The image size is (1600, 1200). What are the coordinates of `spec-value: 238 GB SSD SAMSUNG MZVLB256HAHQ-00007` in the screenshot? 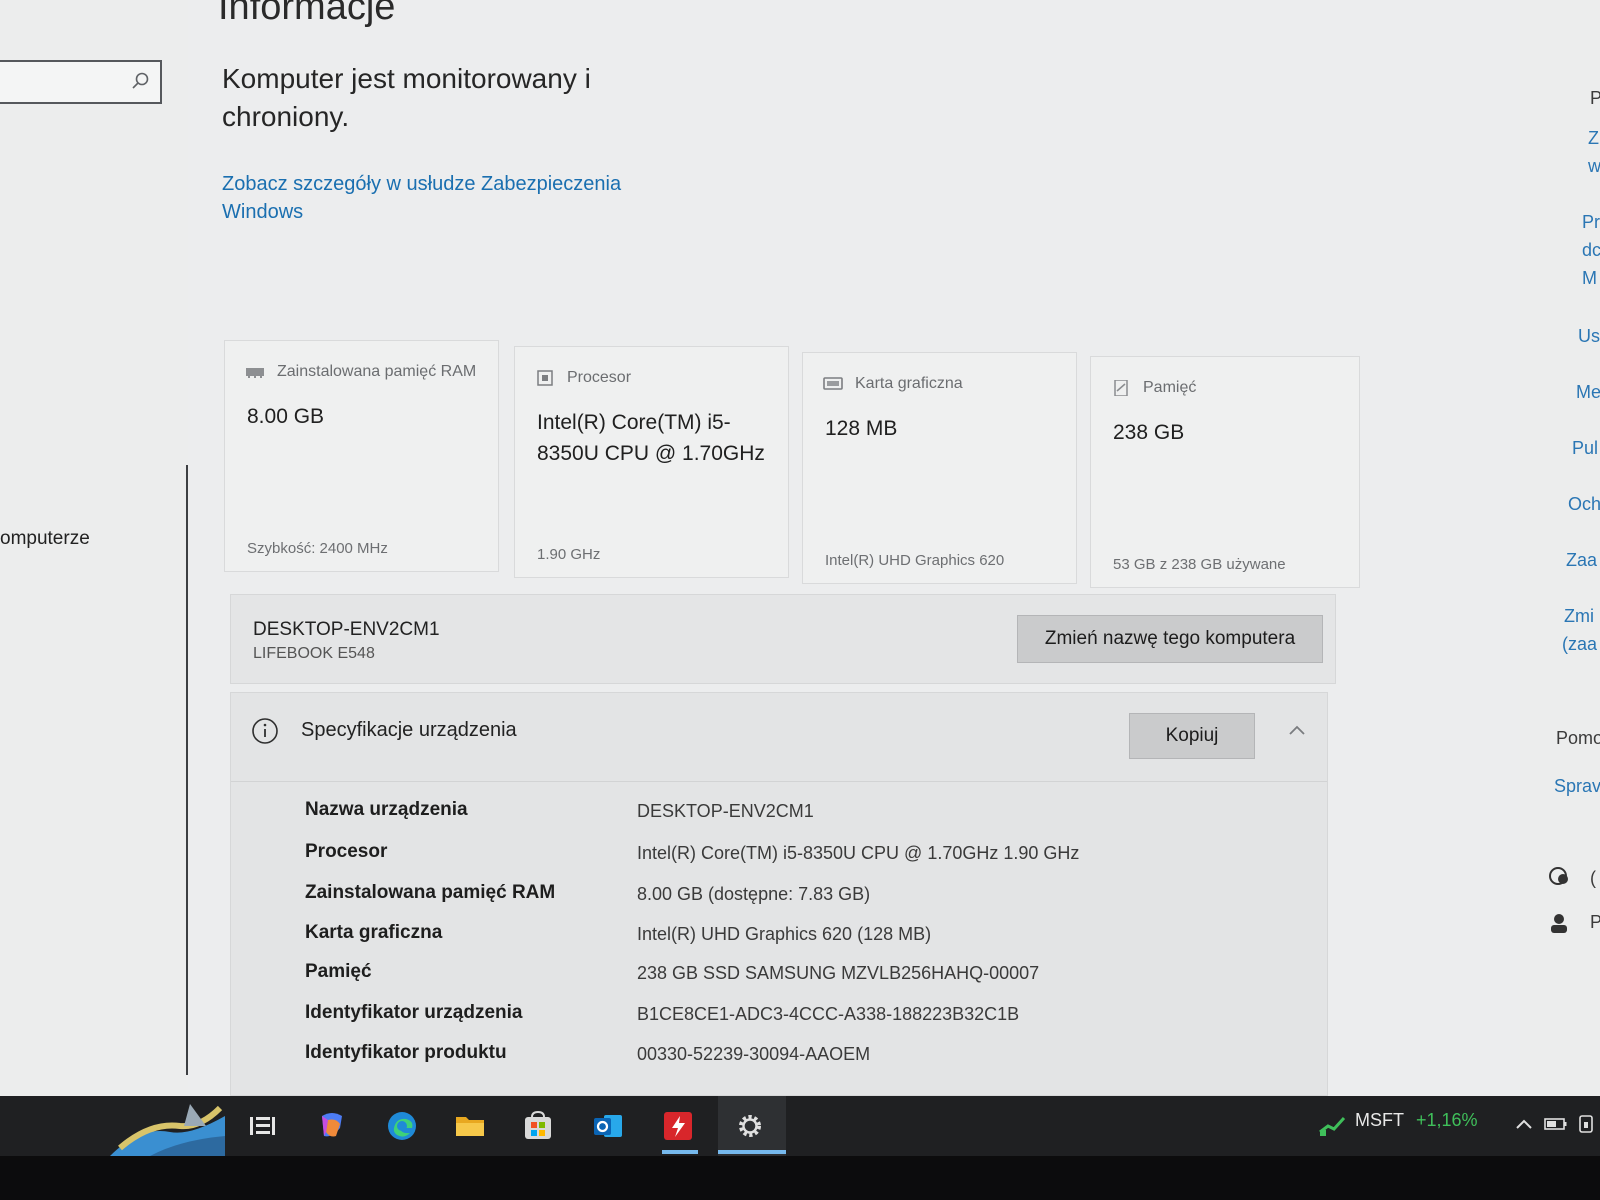 It's located at (838, 973).